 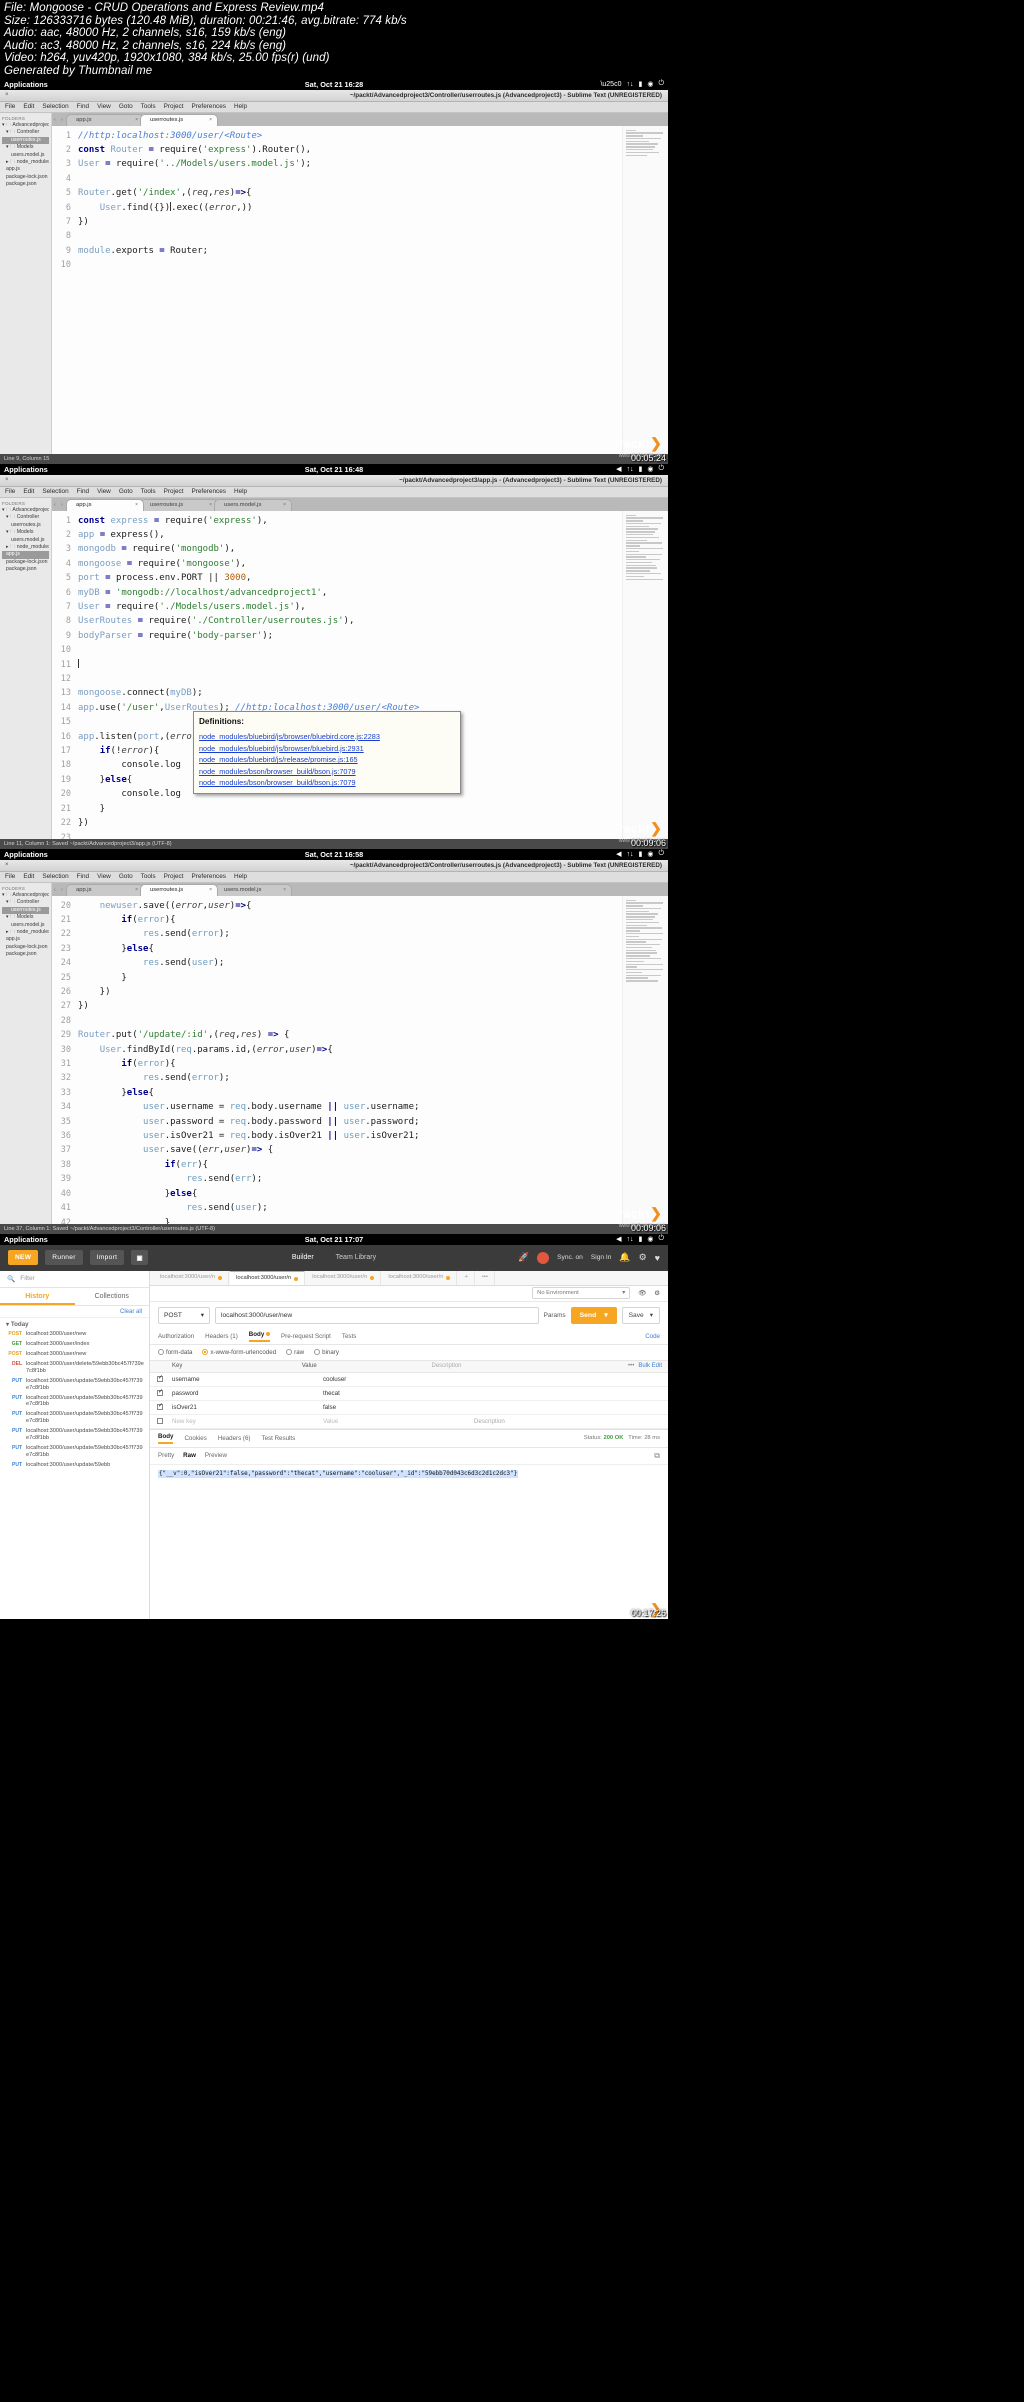 What do you see at coordinates (349, 1336) in the screenshot?
I see `tab-tests: Tests` at bounding box center [349, 1336].